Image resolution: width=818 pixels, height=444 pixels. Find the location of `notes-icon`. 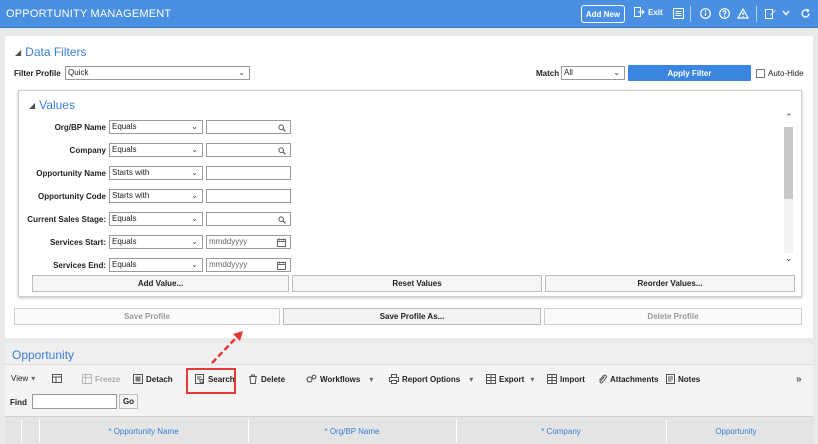

notes-icon is located at coordinates (670, 379).